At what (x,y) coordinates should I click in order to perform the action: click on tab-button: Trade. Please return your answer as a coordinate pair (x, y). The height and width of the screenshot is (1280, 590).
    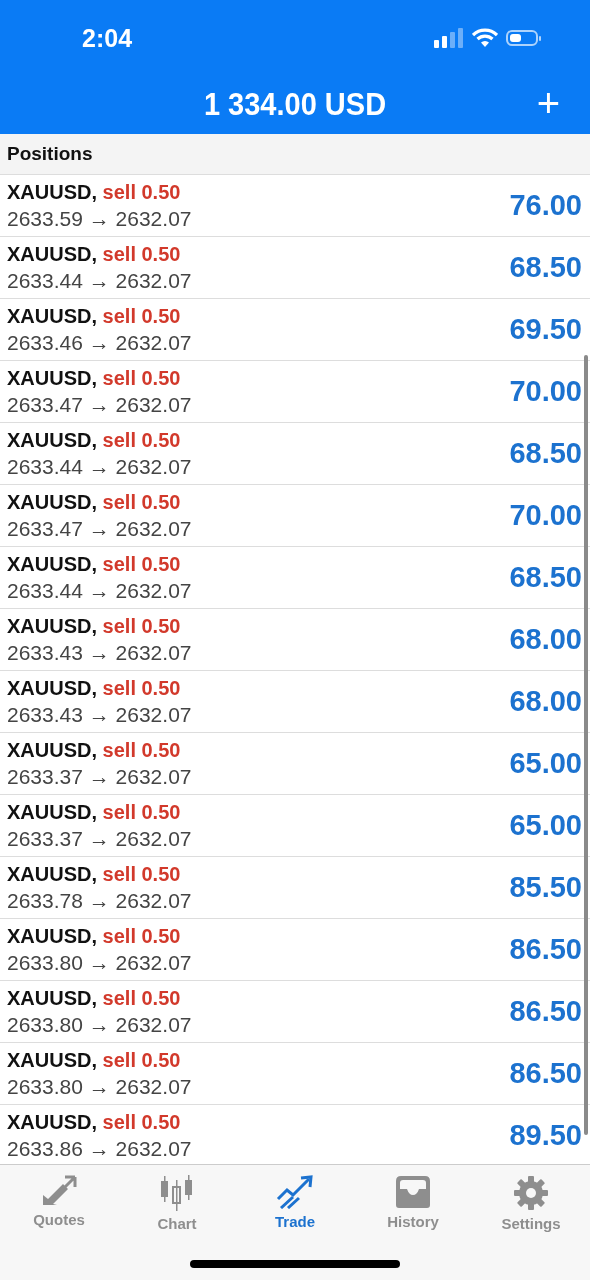
    Looking at the image, I should click on (295, 1205).